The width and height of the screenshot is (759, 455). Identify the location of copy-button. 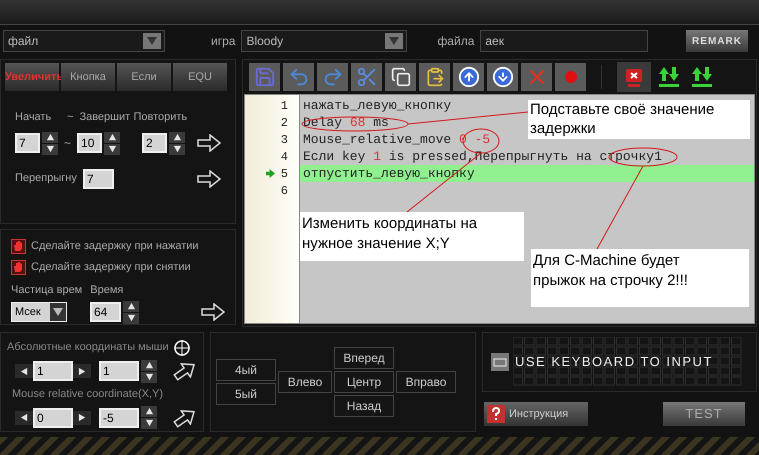
(400, 77).